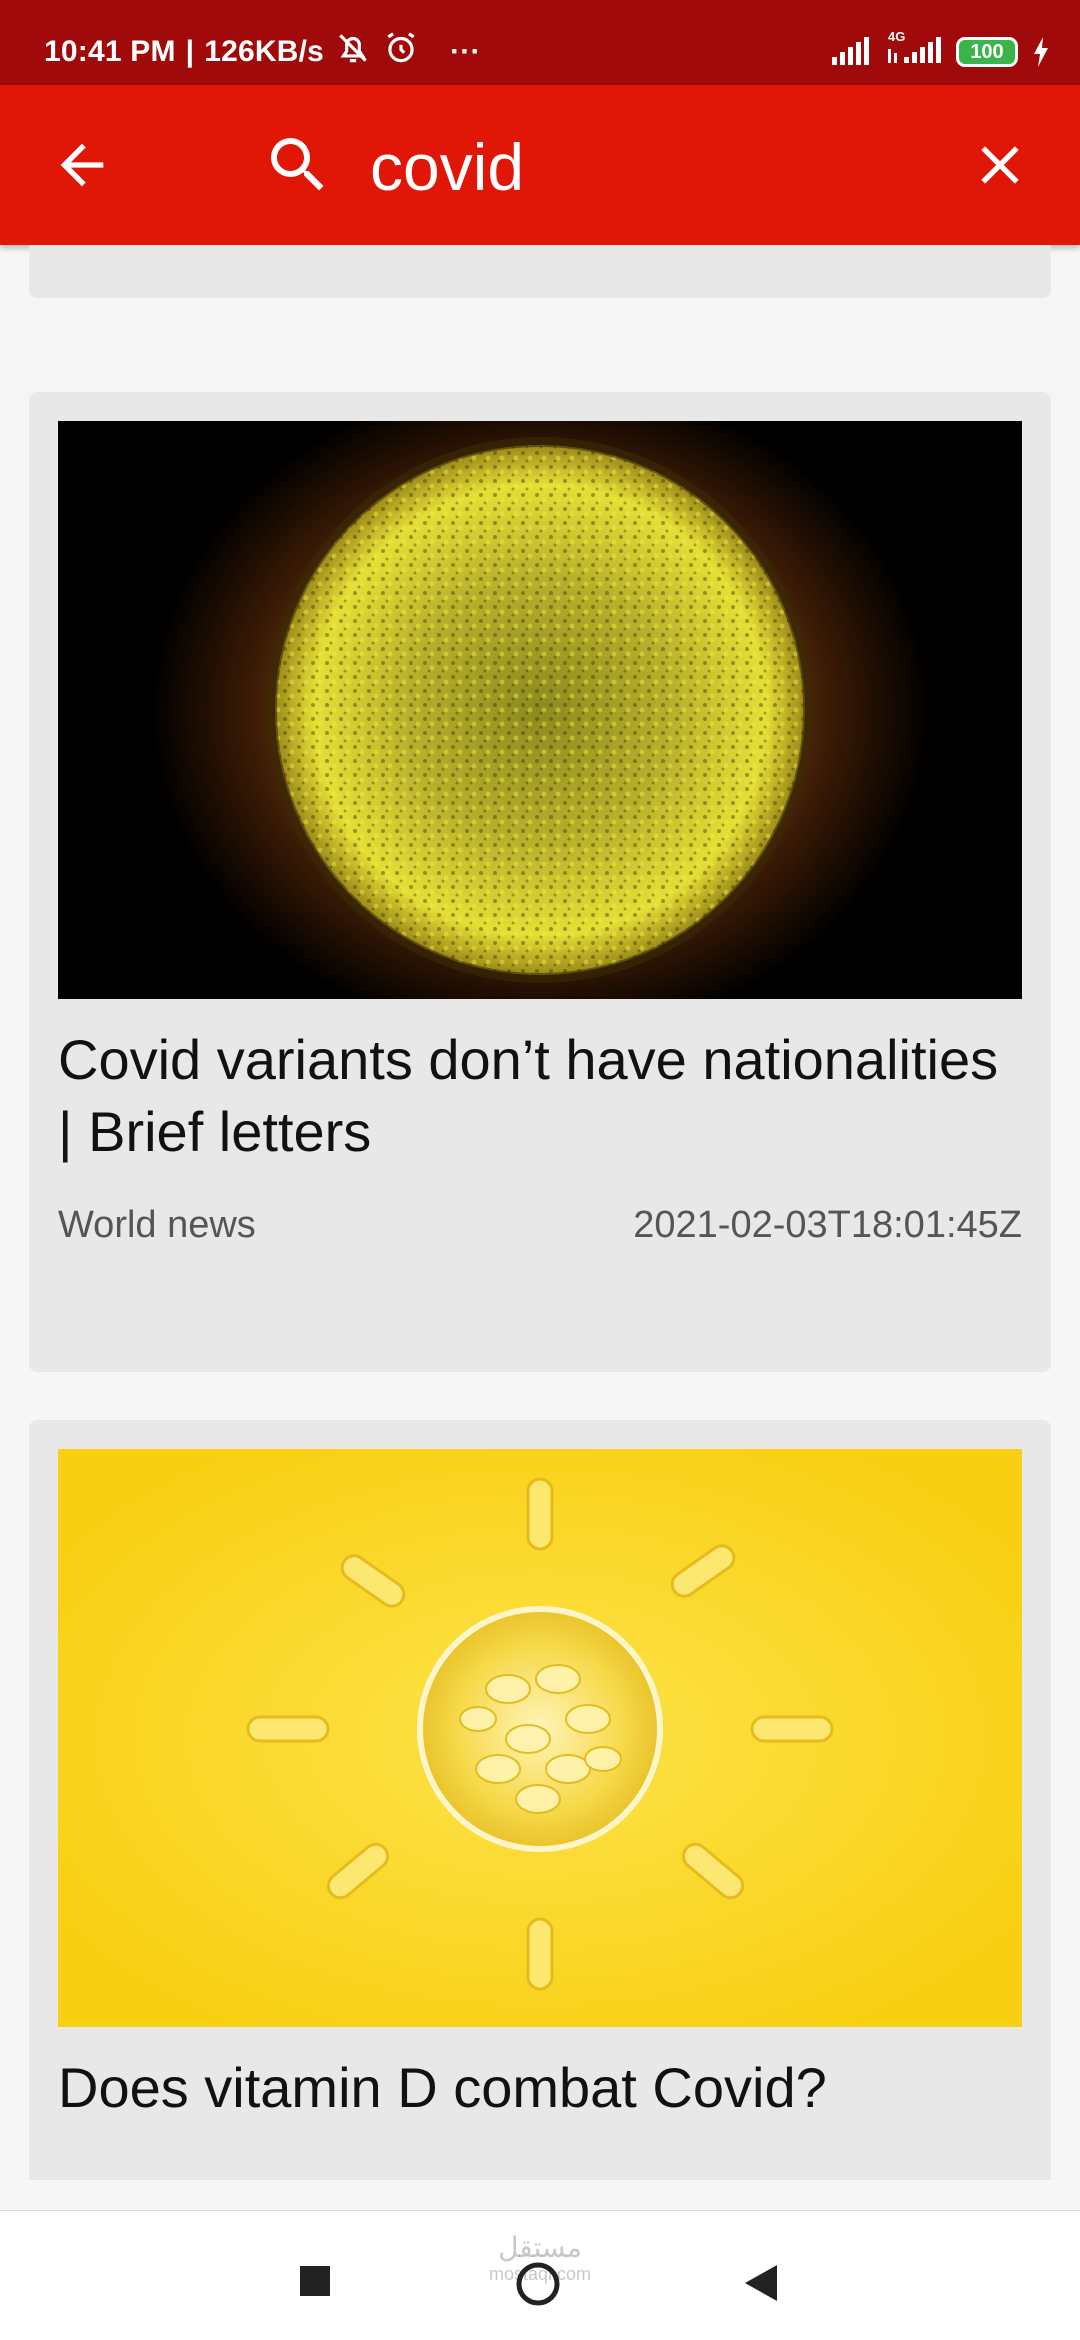  I want to click on close-icon, so click(1000, 165).